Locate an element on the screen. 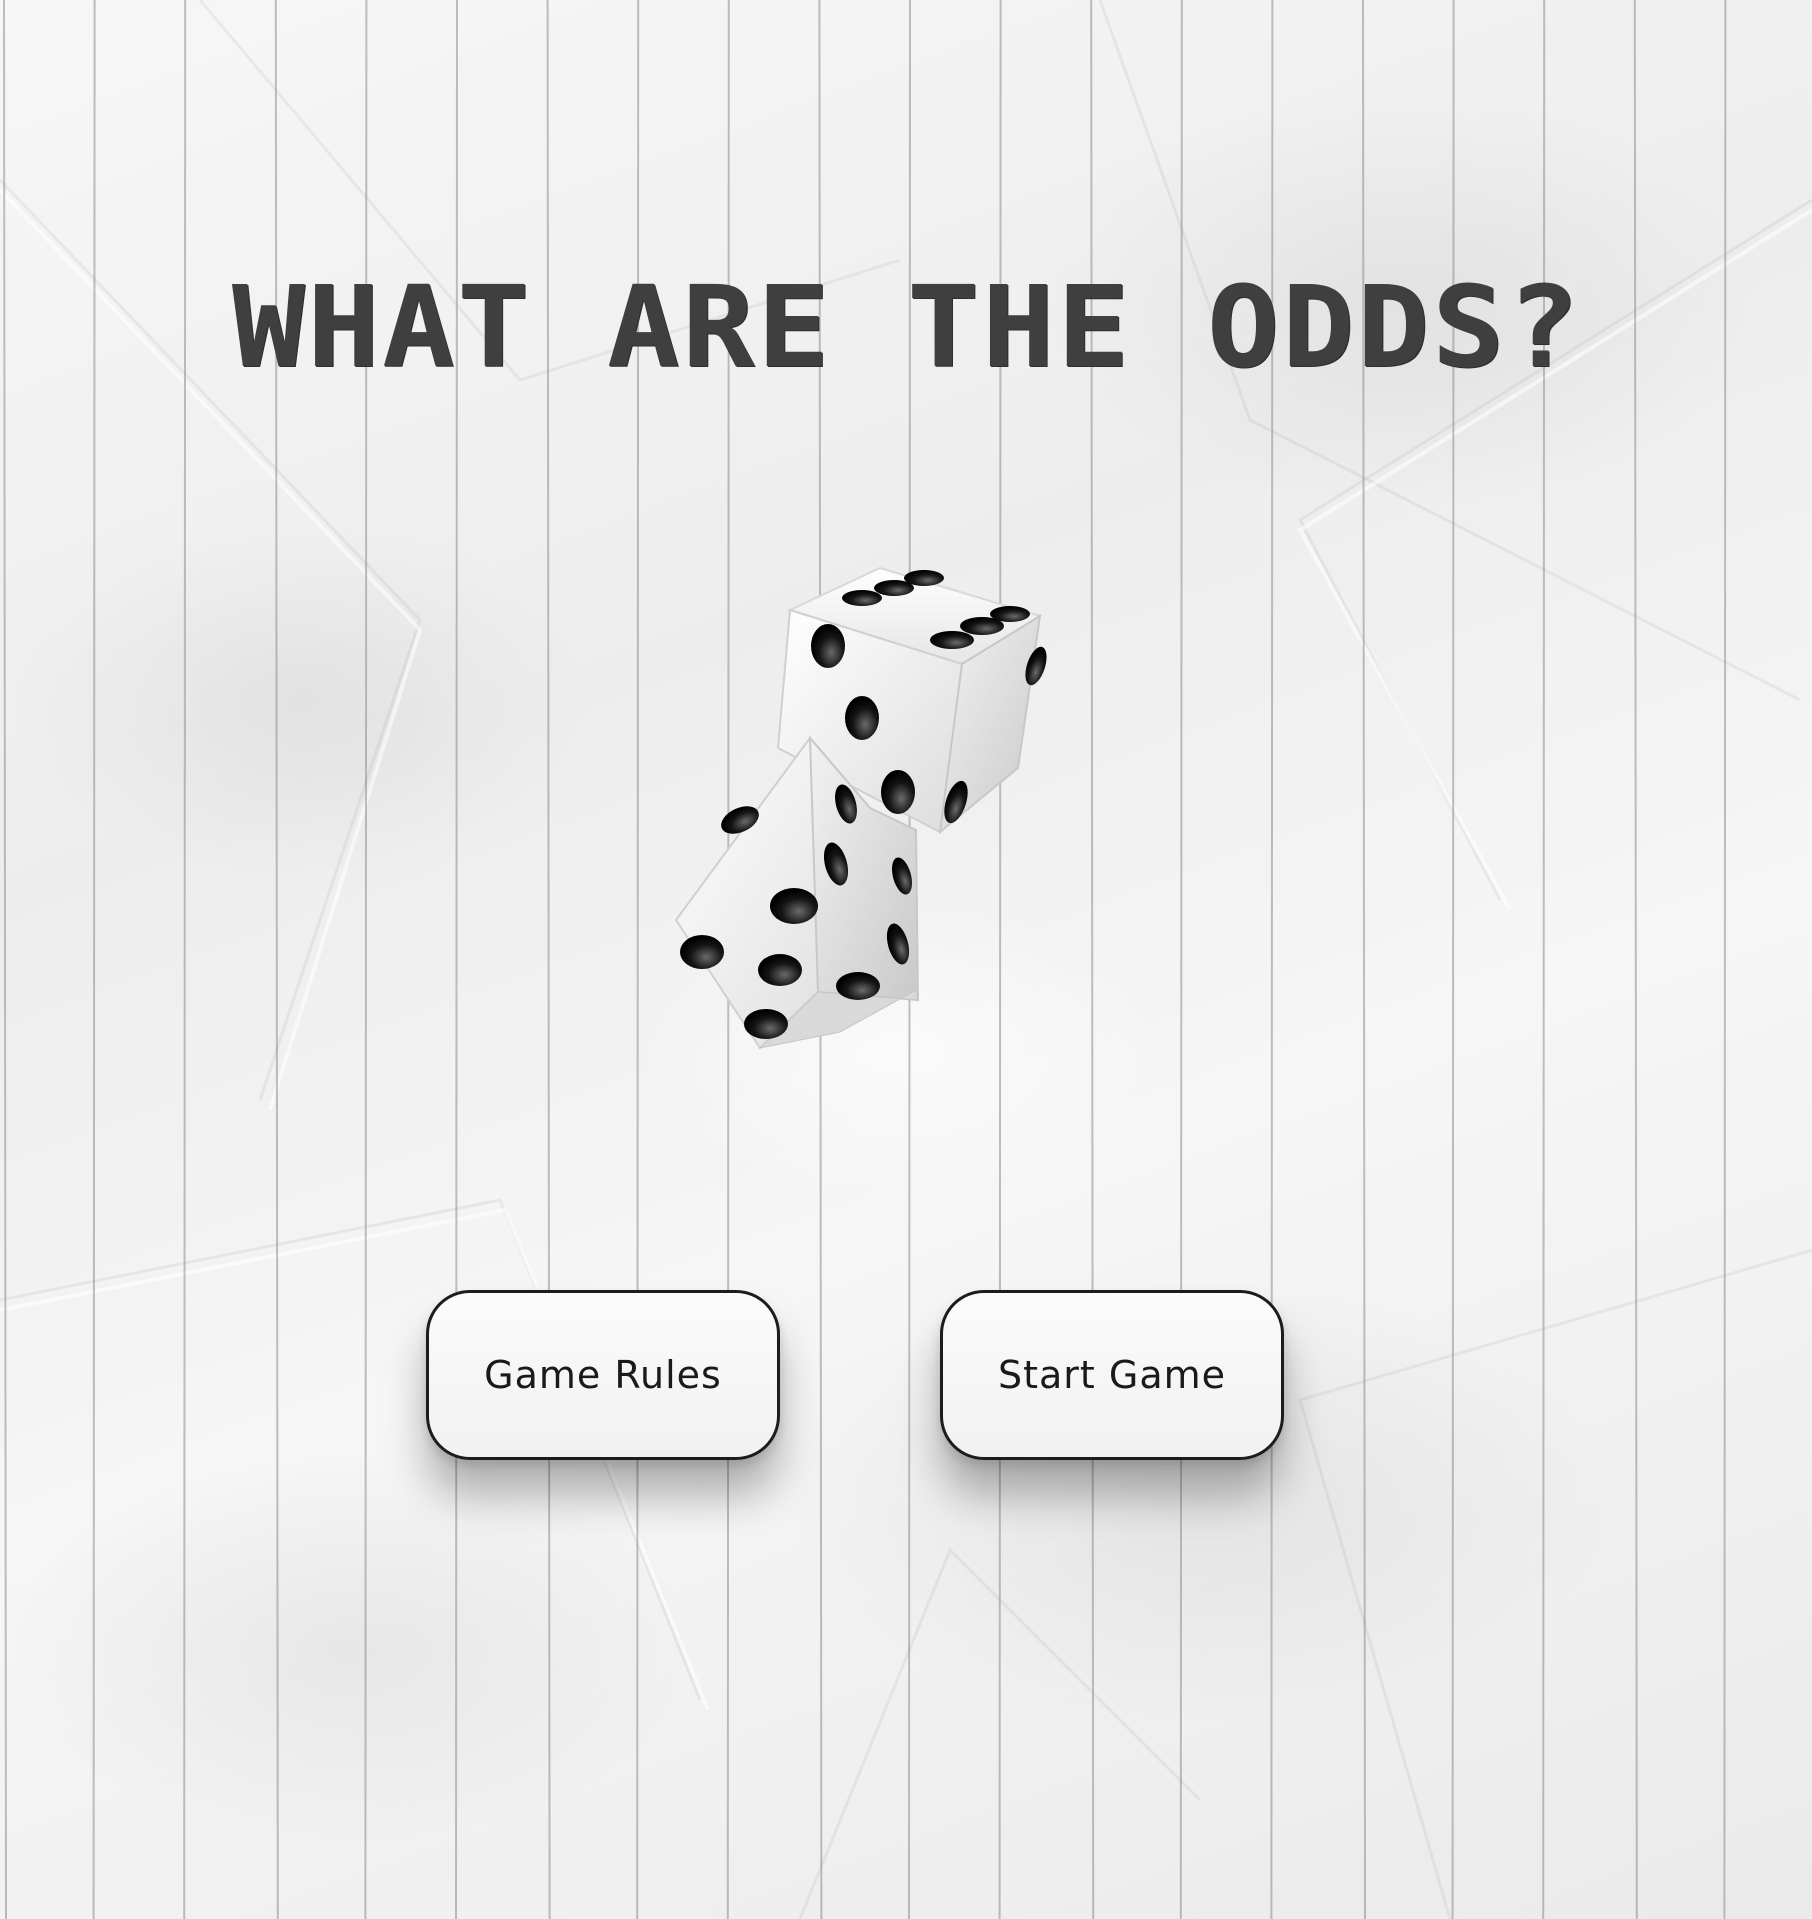  game-title: WHAT ARE THE ODDS? is located at coordinates (907, 328).